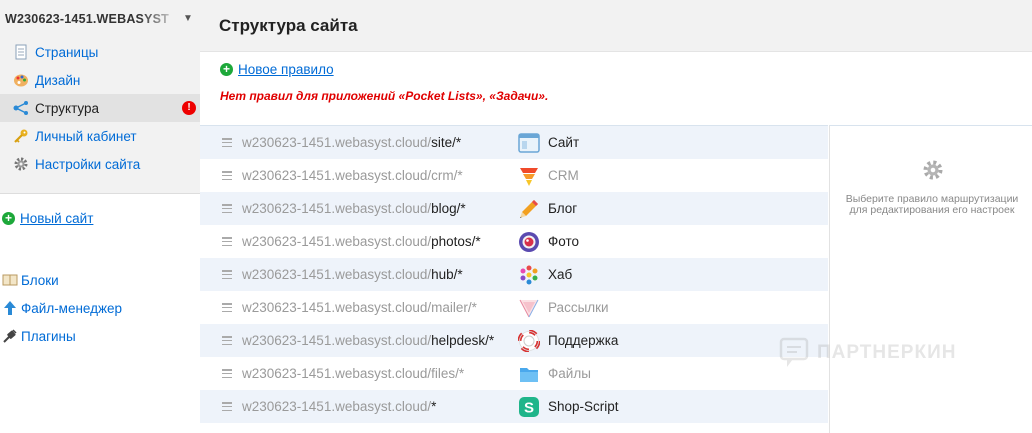 This screenshot has width=1032, height=433. I want to click on rule-path: photos/*, so click(456, 241).